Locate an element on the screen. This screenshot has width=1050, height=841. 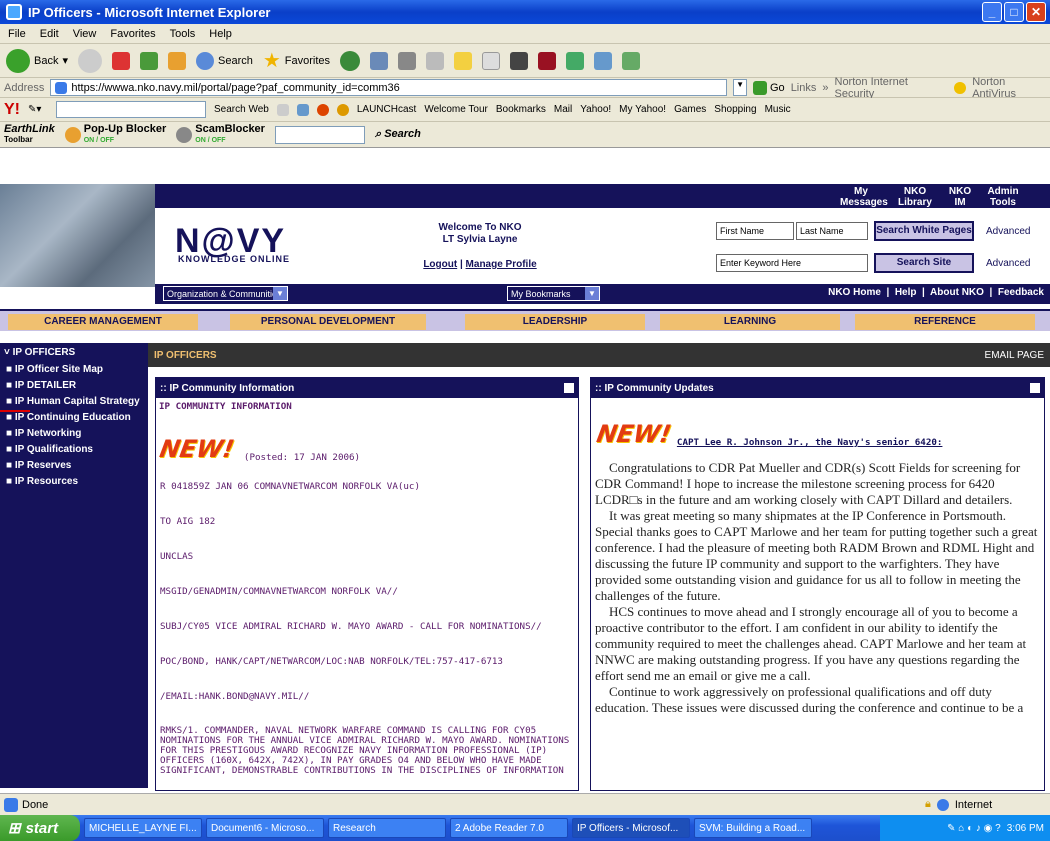
nko-library-link: NKO Library is located at coordinates (915, 197).